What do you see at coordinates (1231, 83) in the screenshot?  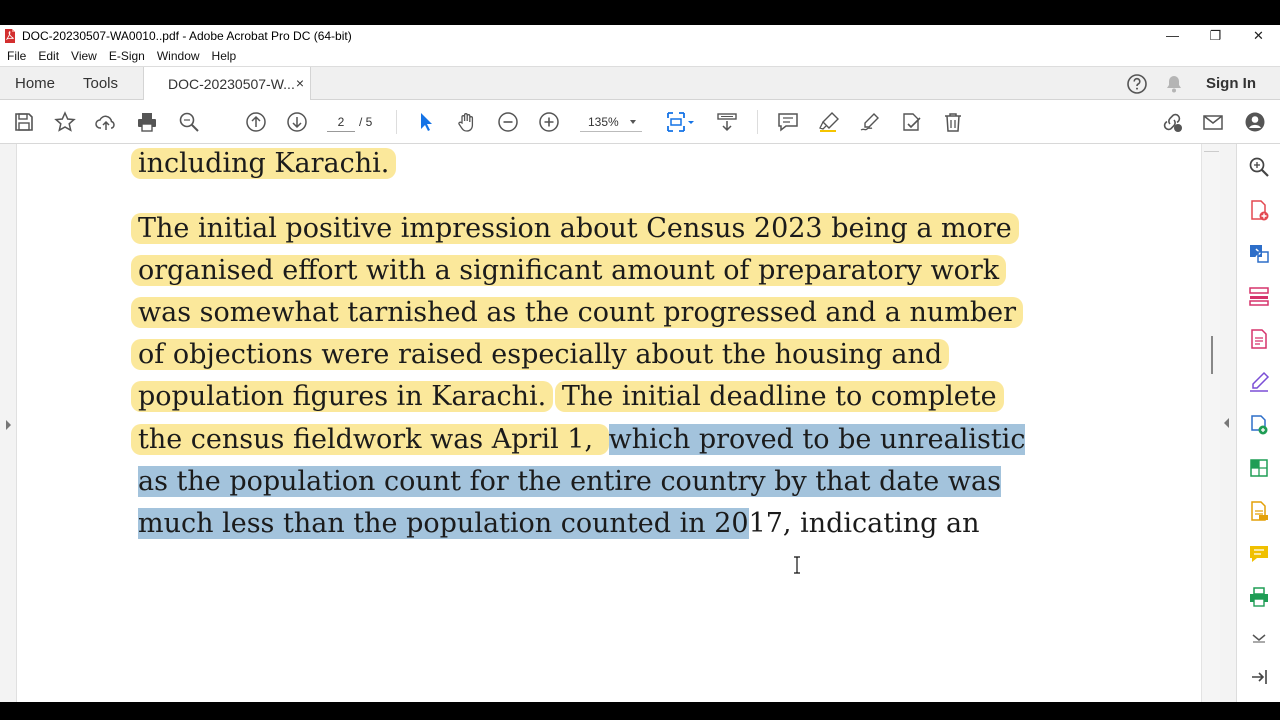 I see `sign-in-button: Sign In` at bounding box center [1231, 83].